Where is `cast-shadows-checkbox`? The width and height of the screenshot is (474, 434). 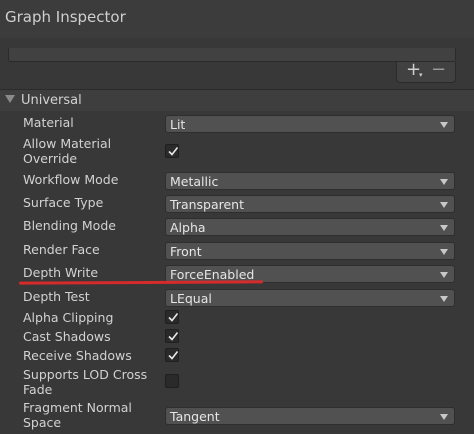
cast-shadows-checkbox is located at coordinates (172, 336).